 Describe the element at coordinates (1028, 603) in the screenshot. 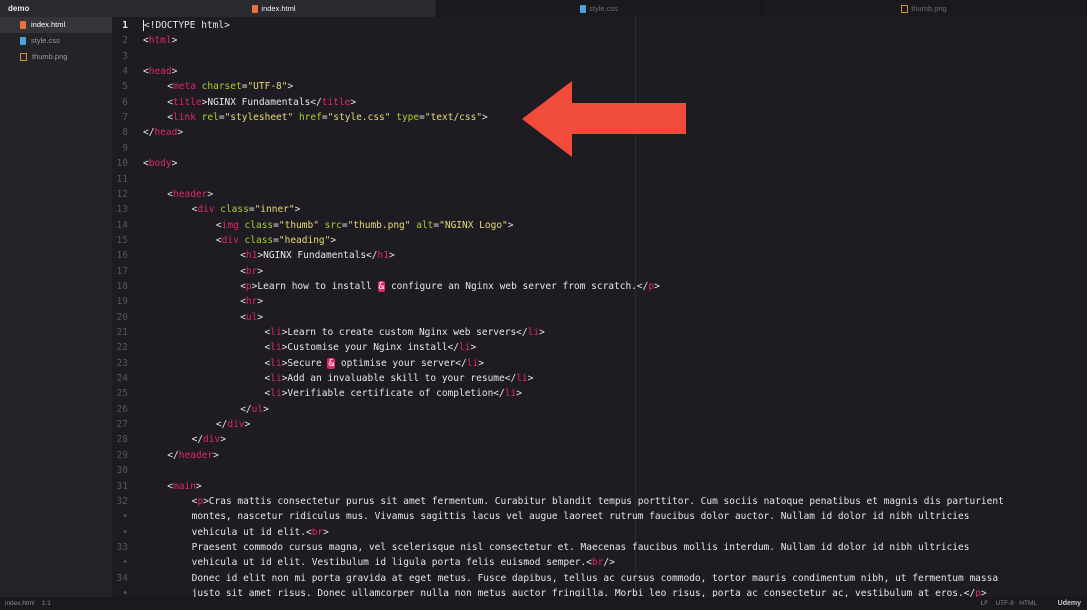

I see `status-language: HTML` at that location.